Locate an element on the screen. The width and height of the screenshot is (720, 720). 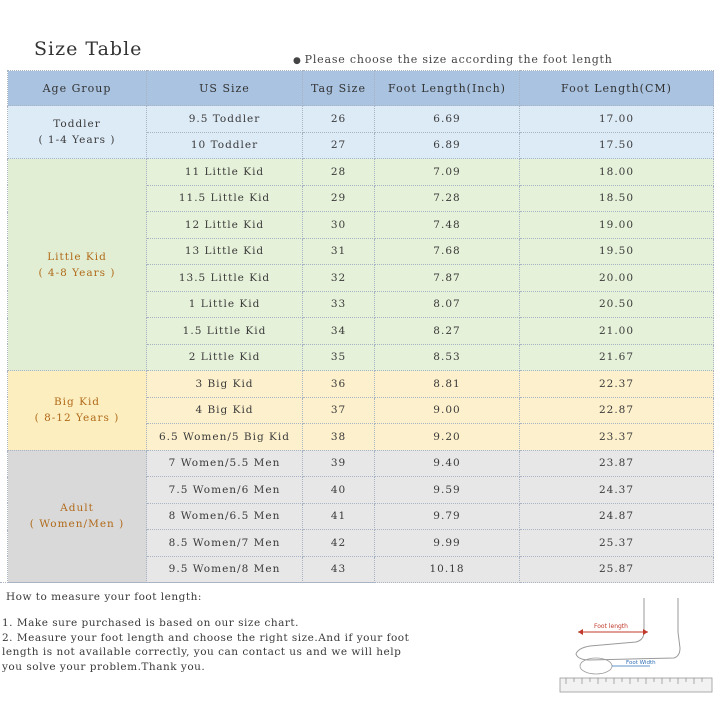
foot-length-cm-cell: 24.37 is located at coordinates (616, 490).